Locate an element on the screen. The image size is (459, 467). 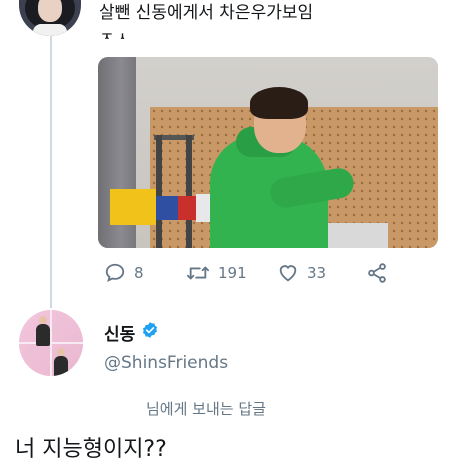
avatar-collar is located at coordinates (50, 30).